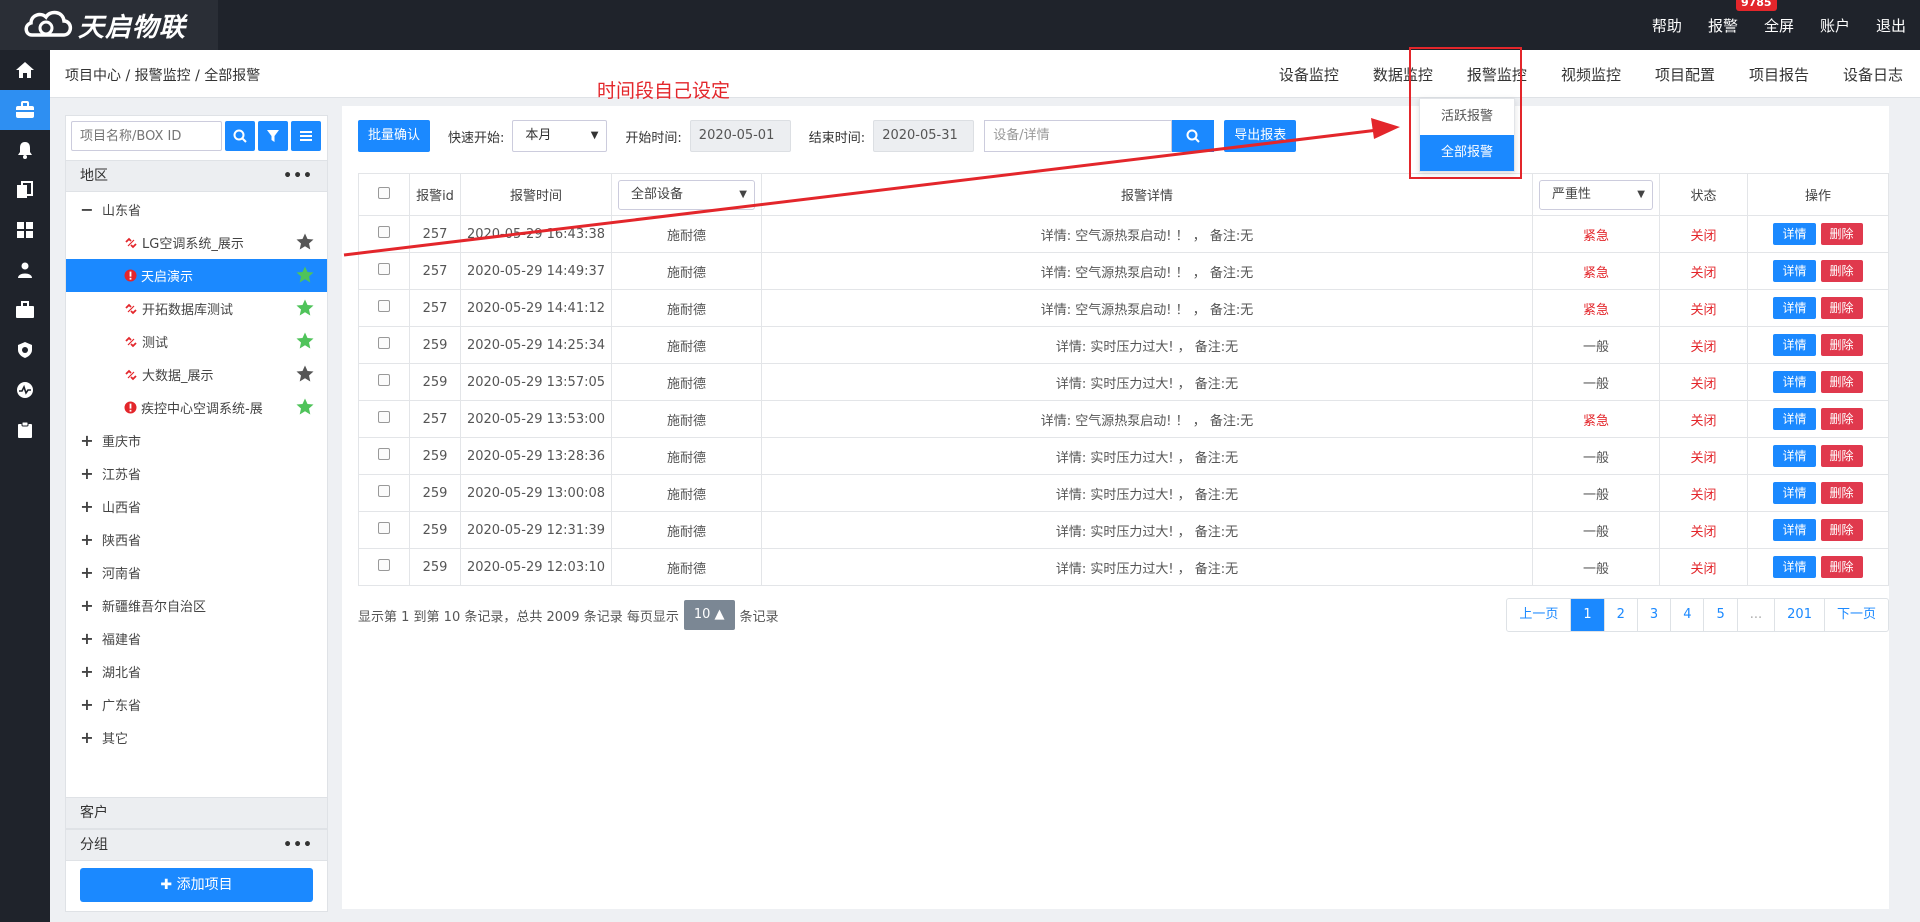  Describe the element at coordinates (196, 341) in the screenshot. I see `tree-project-item: 测试` at that location.